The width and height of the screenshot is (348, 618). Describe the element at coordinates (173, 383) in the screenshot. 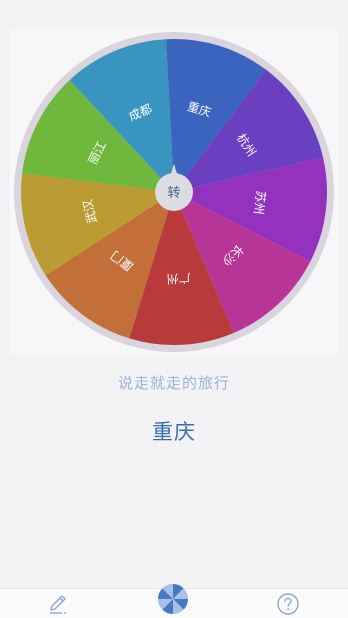

I see `app-subtitle: 说走就走的旅行` at that location.